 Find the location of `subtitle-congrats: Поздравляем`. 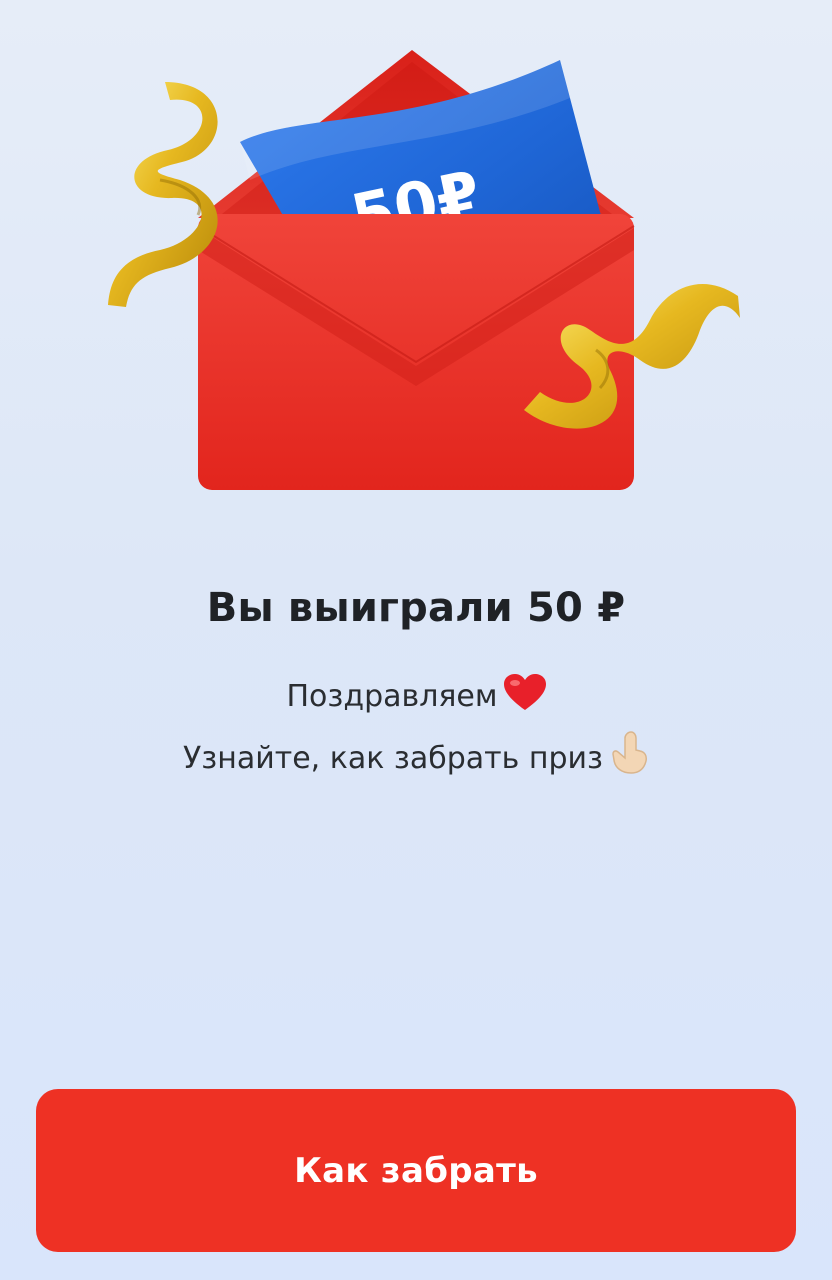

subtitle-congrats: Поздравляем is located at coordinates (392, 696).